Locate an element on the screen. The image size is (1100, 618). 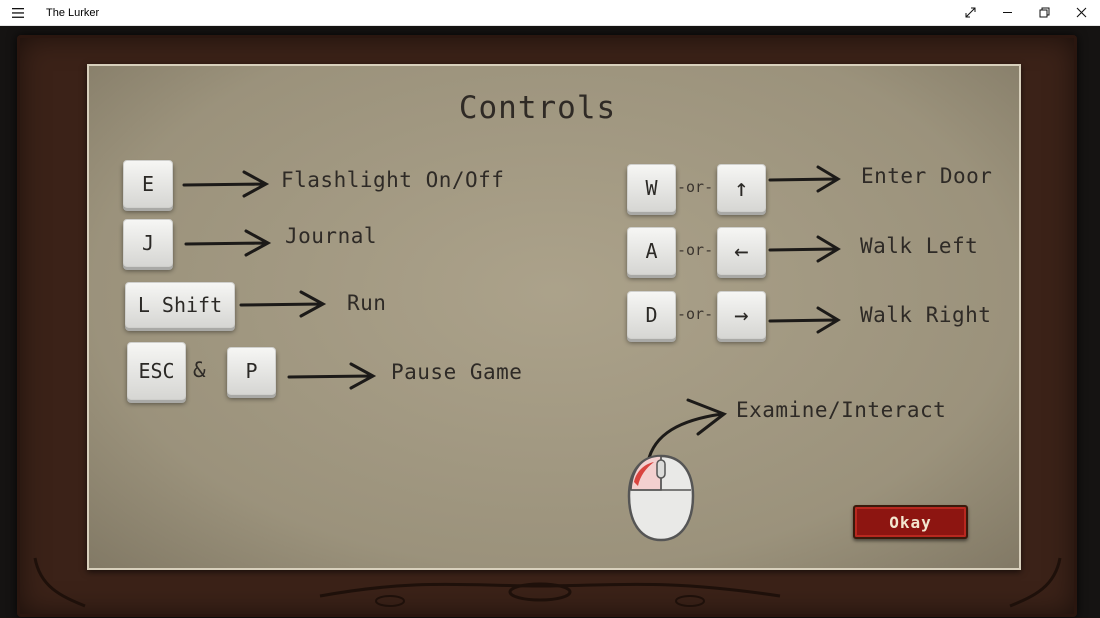
key-j: J is located at coordinates (148, 243).